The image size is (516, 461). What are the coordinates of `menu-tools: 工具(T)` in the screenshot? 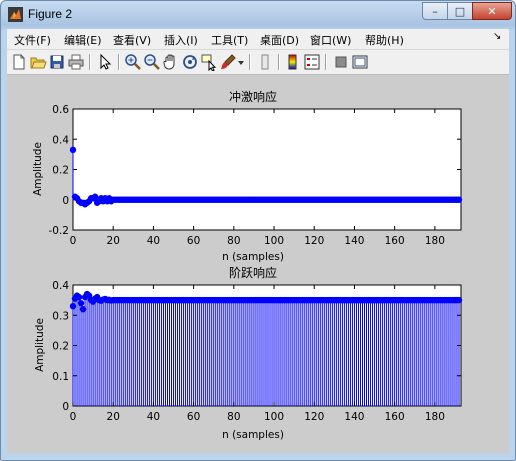 It's located at (229, 40).